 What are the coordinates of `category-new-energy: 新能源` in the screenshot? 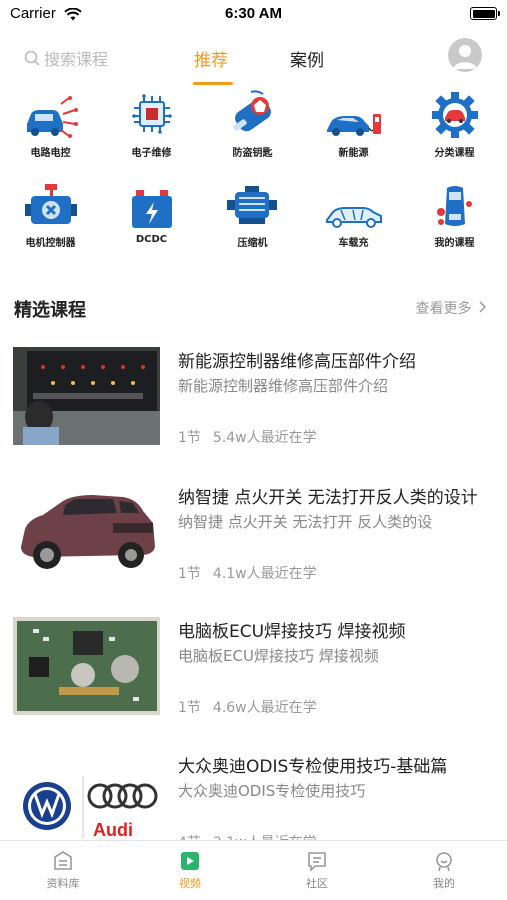 It's located at (353, 125).